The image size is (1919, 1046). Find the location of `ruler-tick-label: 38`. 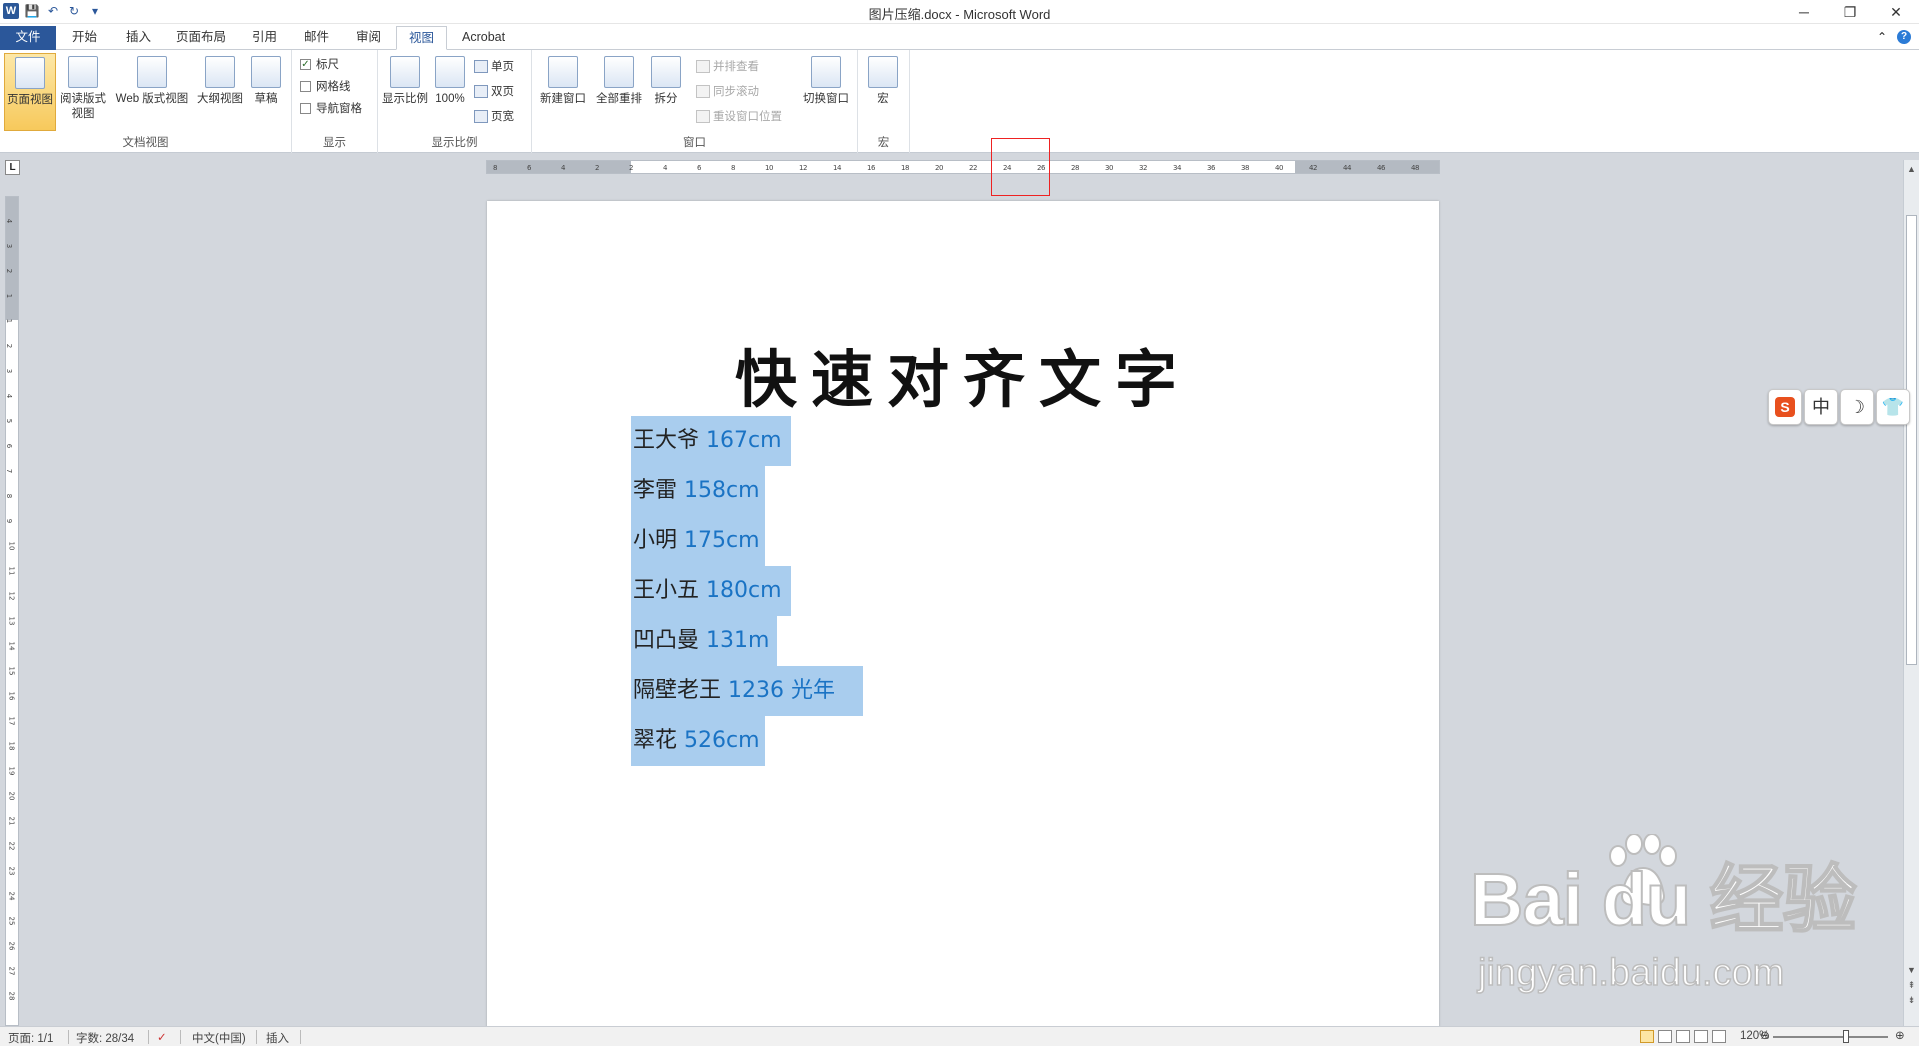

ruler-tick-label: 38 is located at coordinates (1245, 168).